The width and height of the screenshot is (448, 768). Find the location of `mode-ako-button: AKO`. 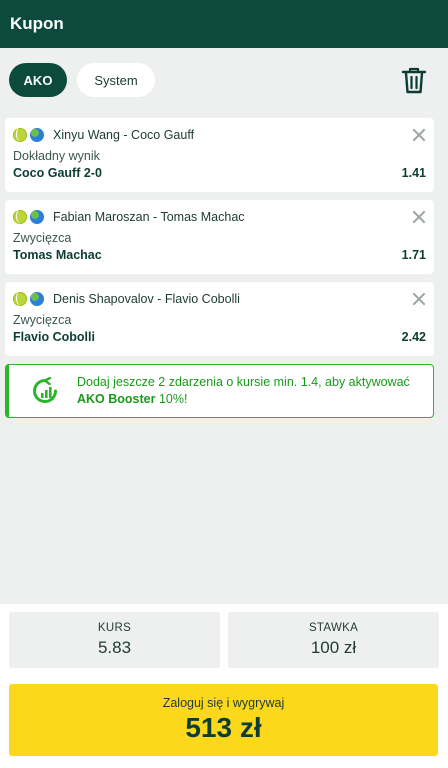

mode-ako-button: AKO is located at coordinates (38, 80).